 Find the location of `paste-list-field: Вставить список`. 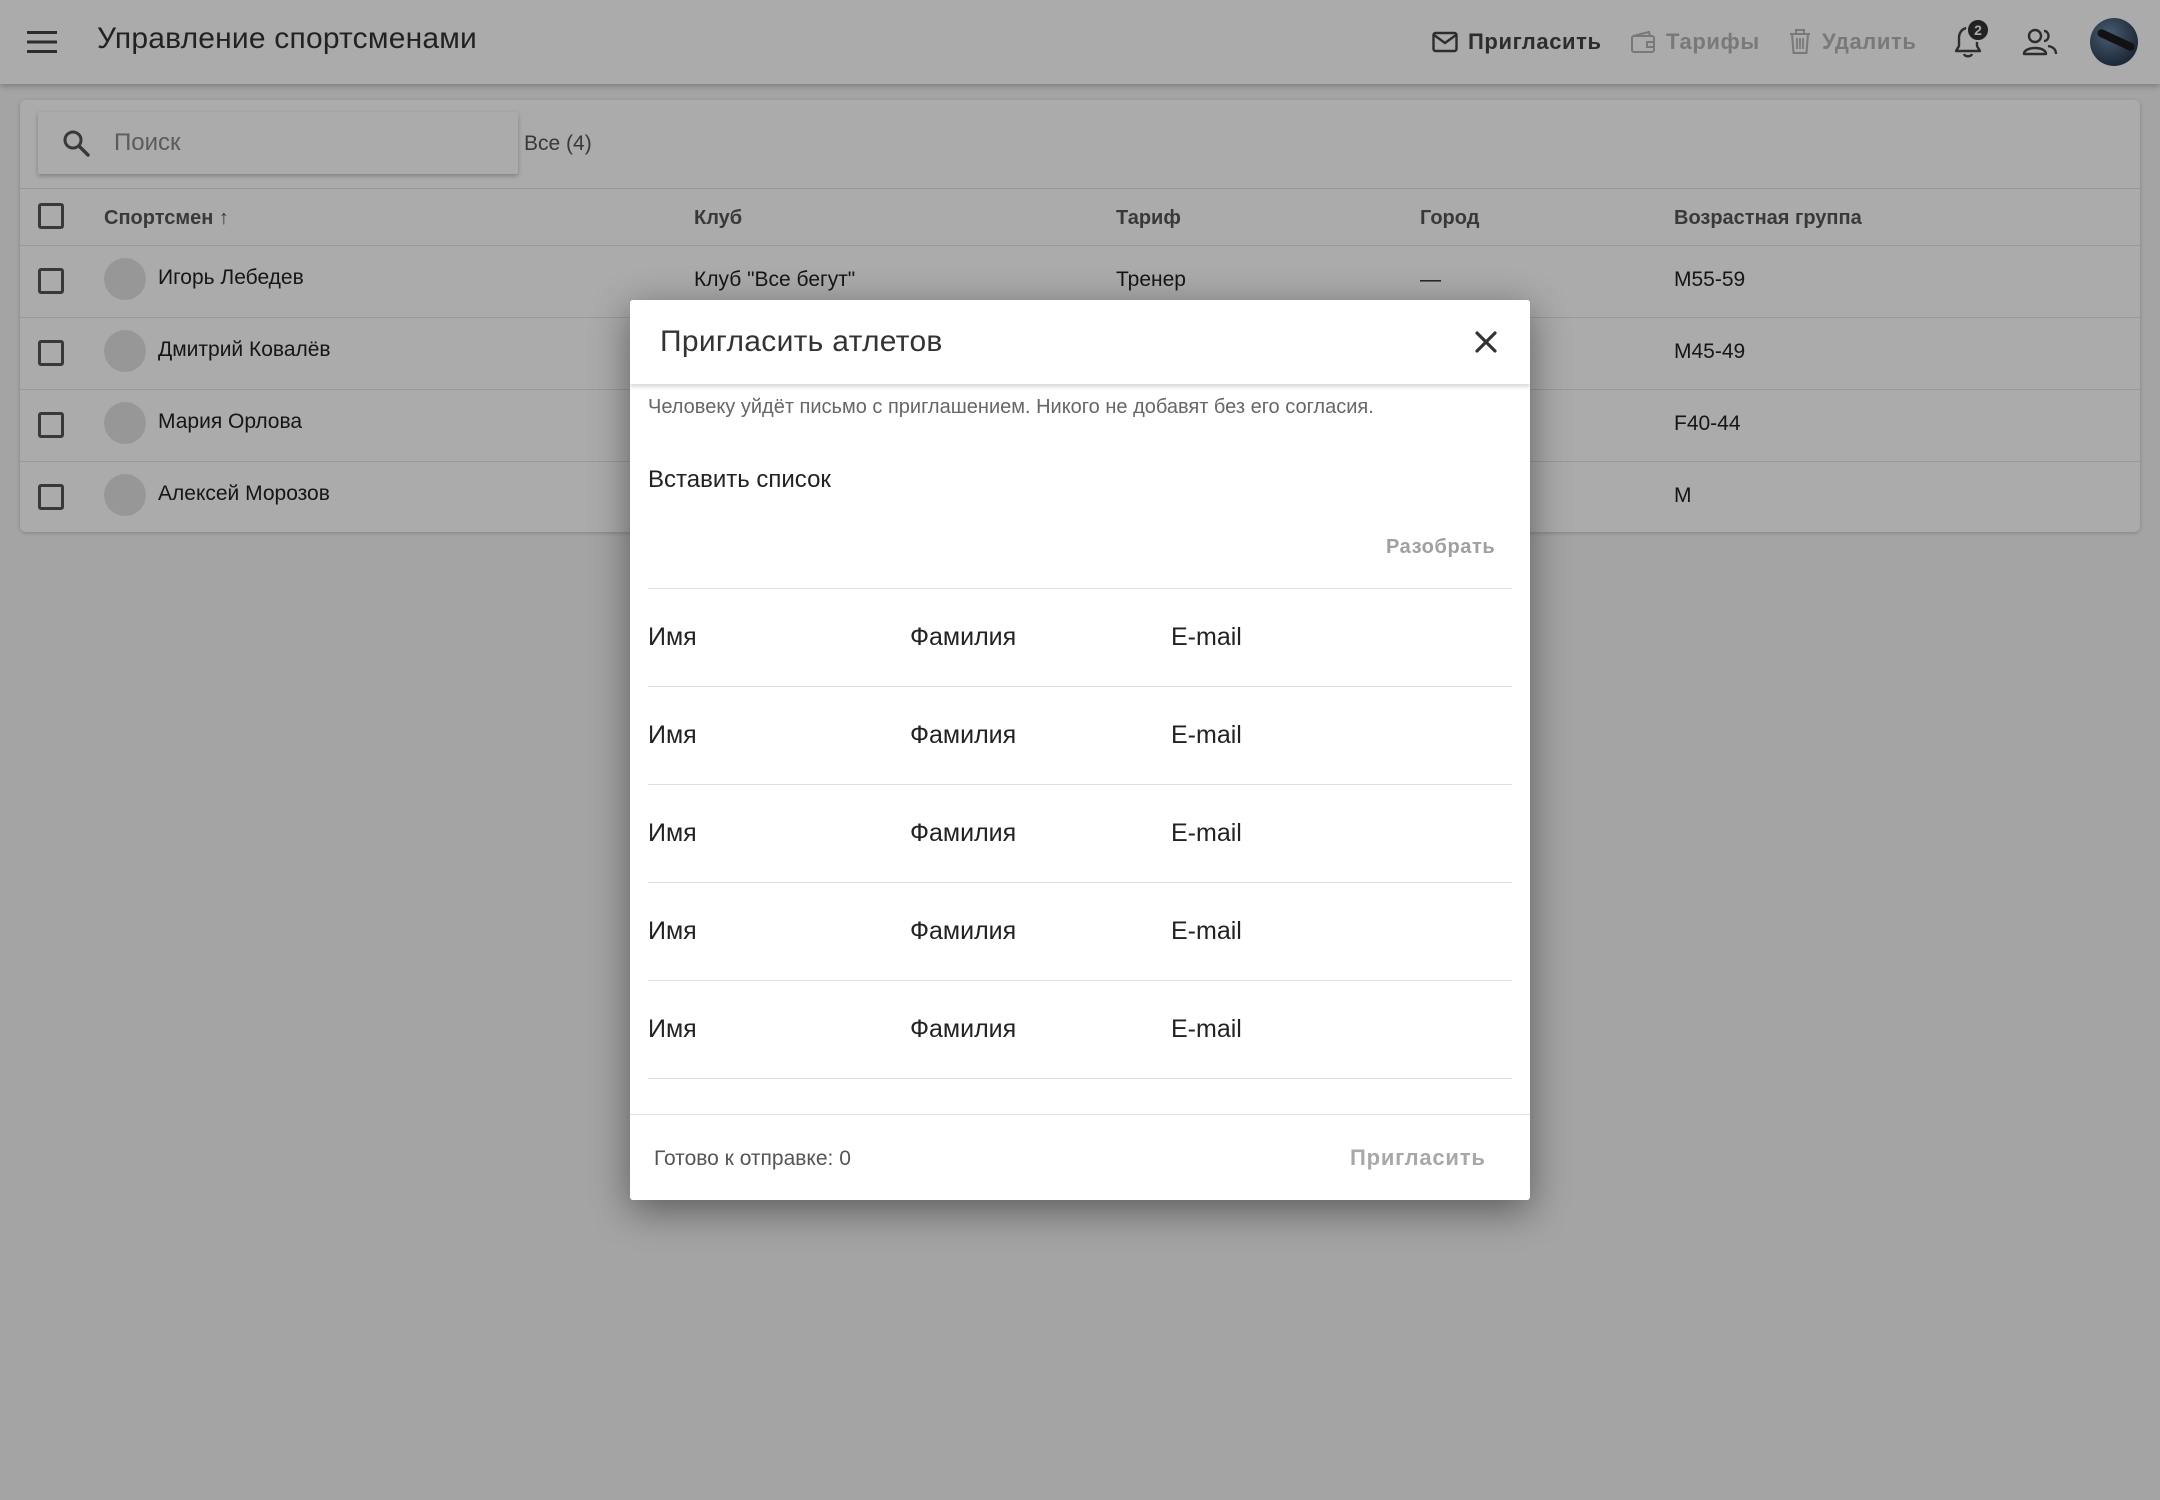

paste-list-field: Вставить список is located at coordinates (739, 480).